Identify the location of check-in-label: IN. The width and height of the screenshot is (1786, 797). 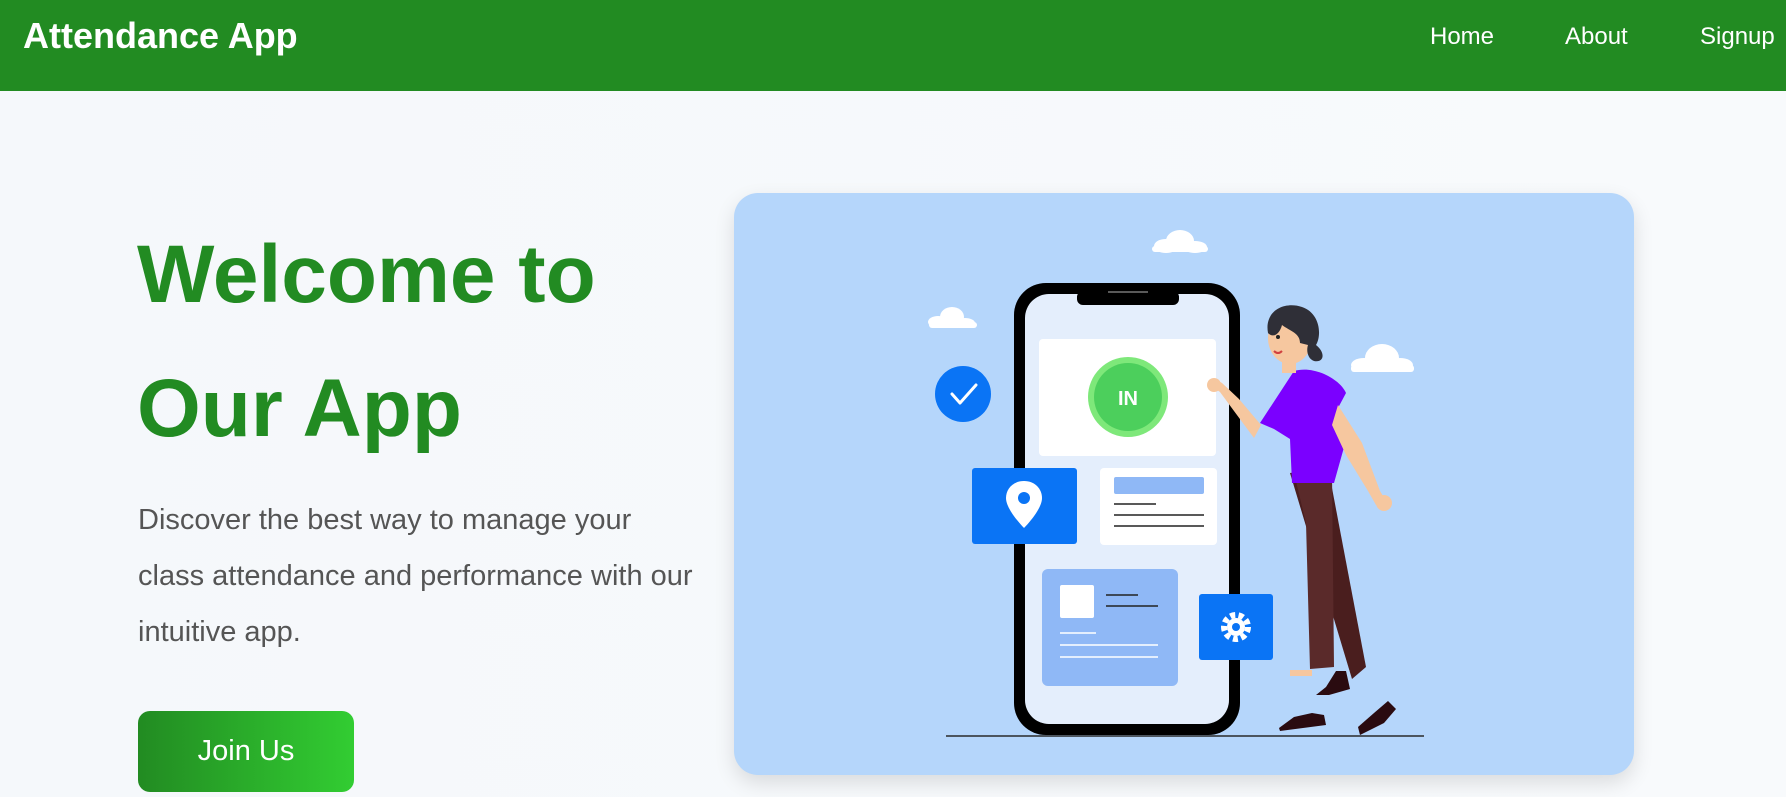
(1128, 399).